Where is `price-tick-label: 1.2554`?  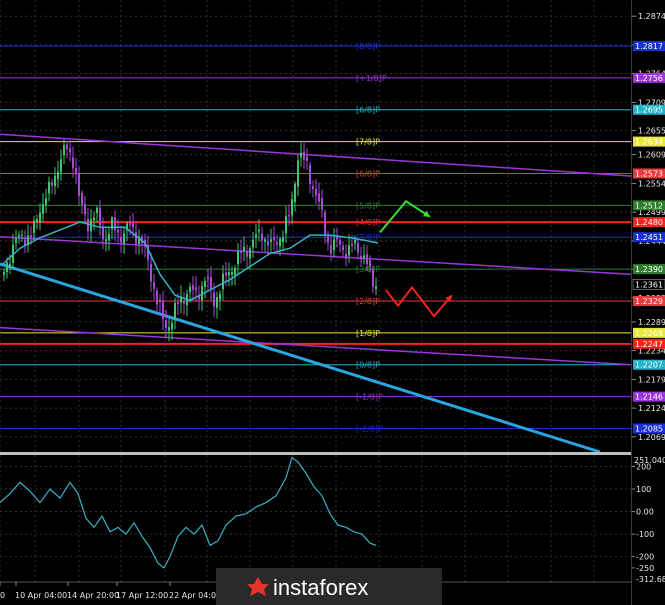
price-tick-label: 1.2554 is located at coordinates (651, 183).